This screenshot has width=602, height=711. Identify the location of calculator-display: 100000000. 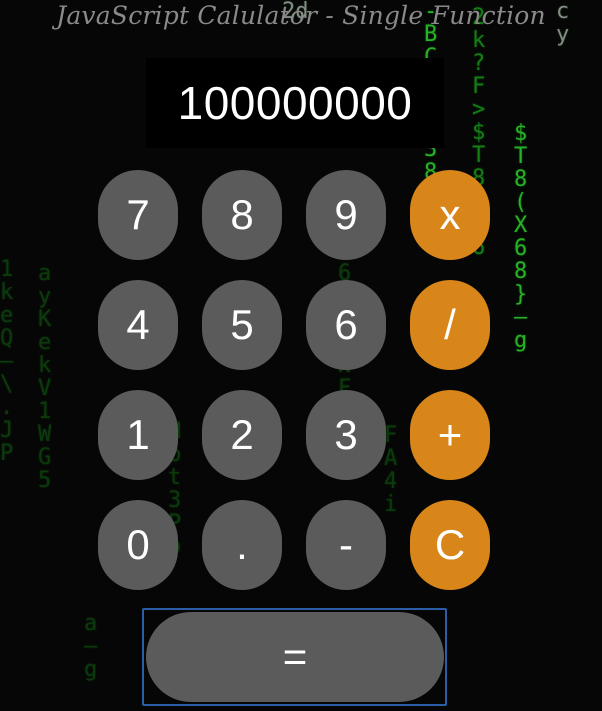
(295, 103).